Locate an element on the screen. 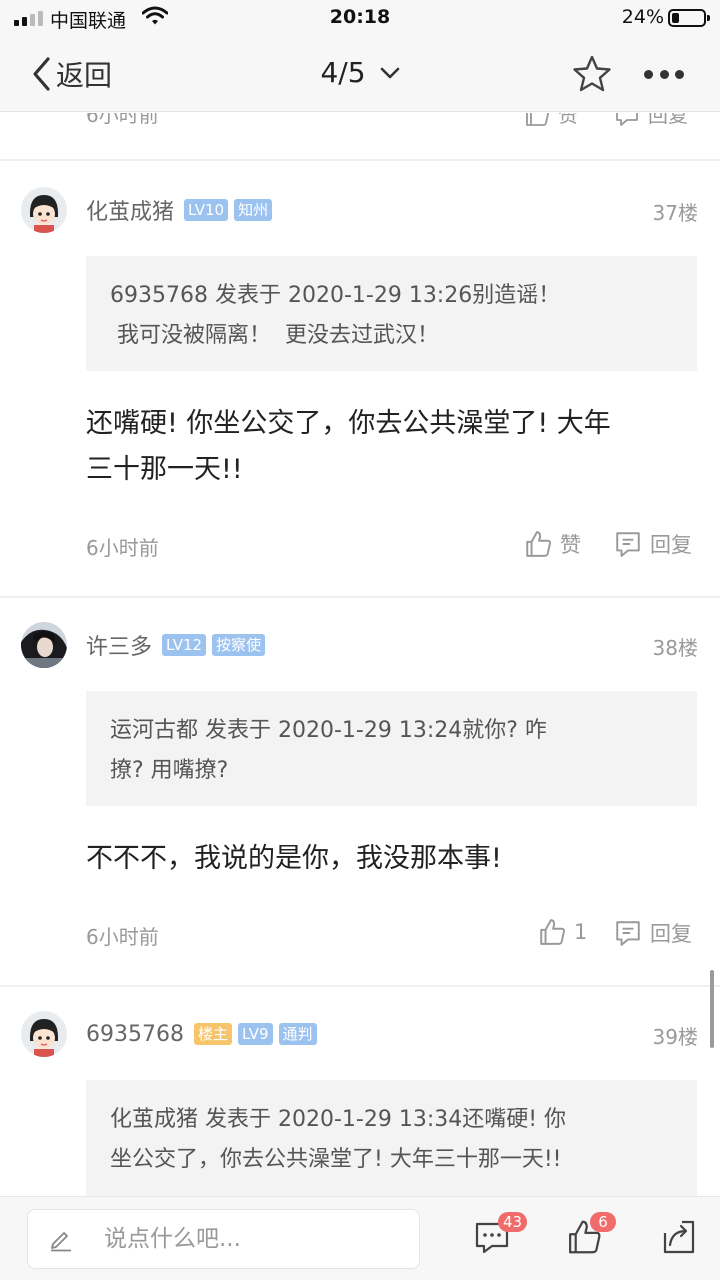 This screenshot has height=1280, width=720. share-icon is located at coordinates (679, 1237).